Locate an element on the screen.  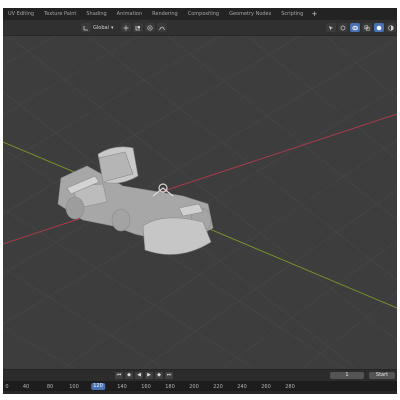
jump-keyframe-forward-icon: ◆ is located at coordinates (159, 375).